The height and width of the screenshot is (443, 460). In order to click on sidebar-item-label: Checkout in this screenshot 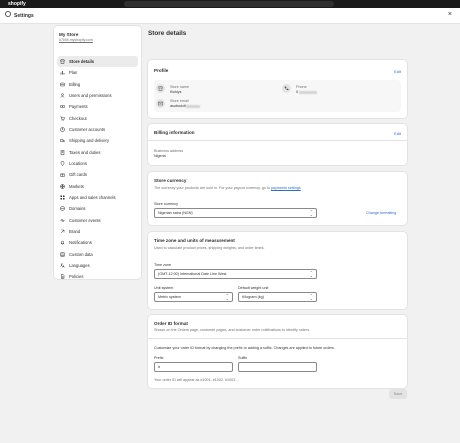, I will do `click(78, 118)`.